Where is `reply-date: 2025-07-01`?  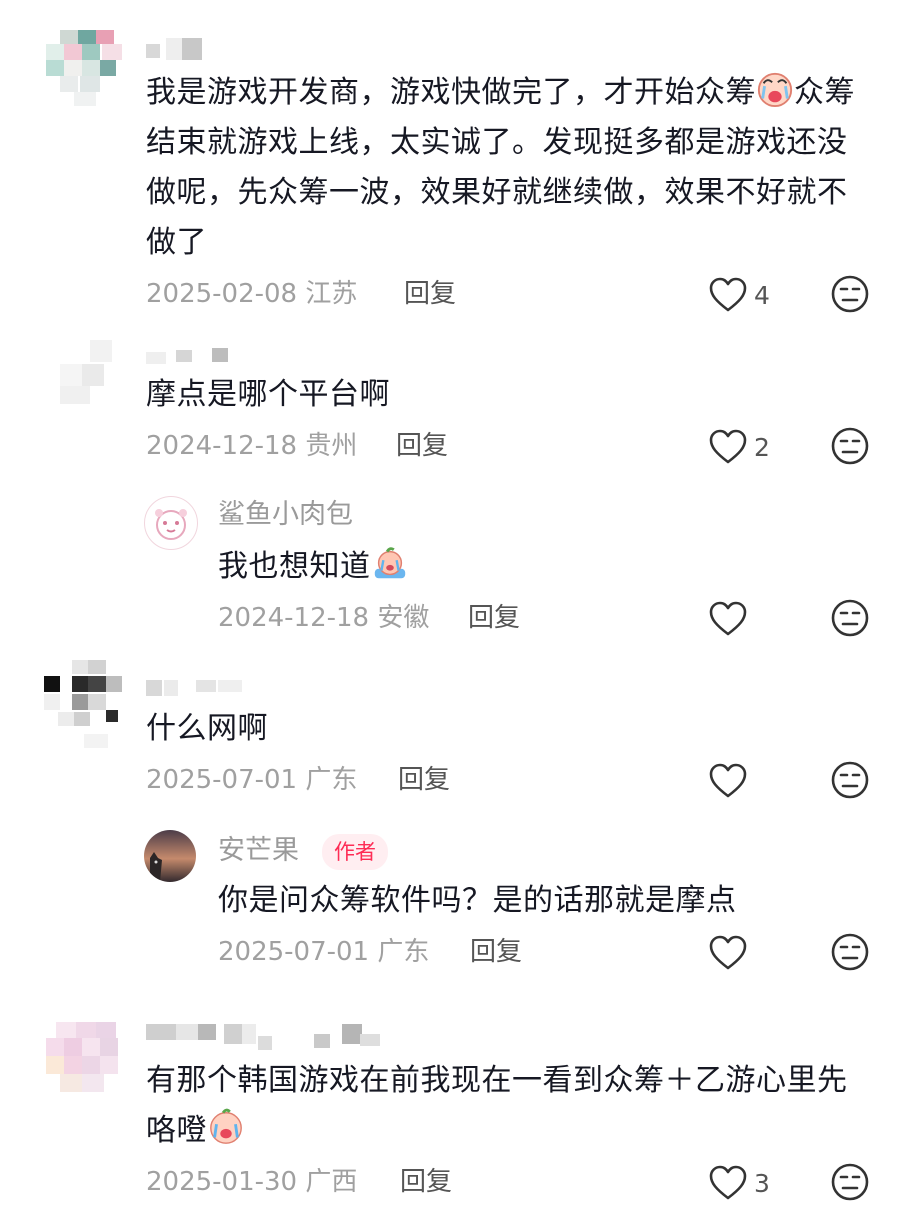 reply-date: 2025-07-01 is located at coordinates (294, 952).